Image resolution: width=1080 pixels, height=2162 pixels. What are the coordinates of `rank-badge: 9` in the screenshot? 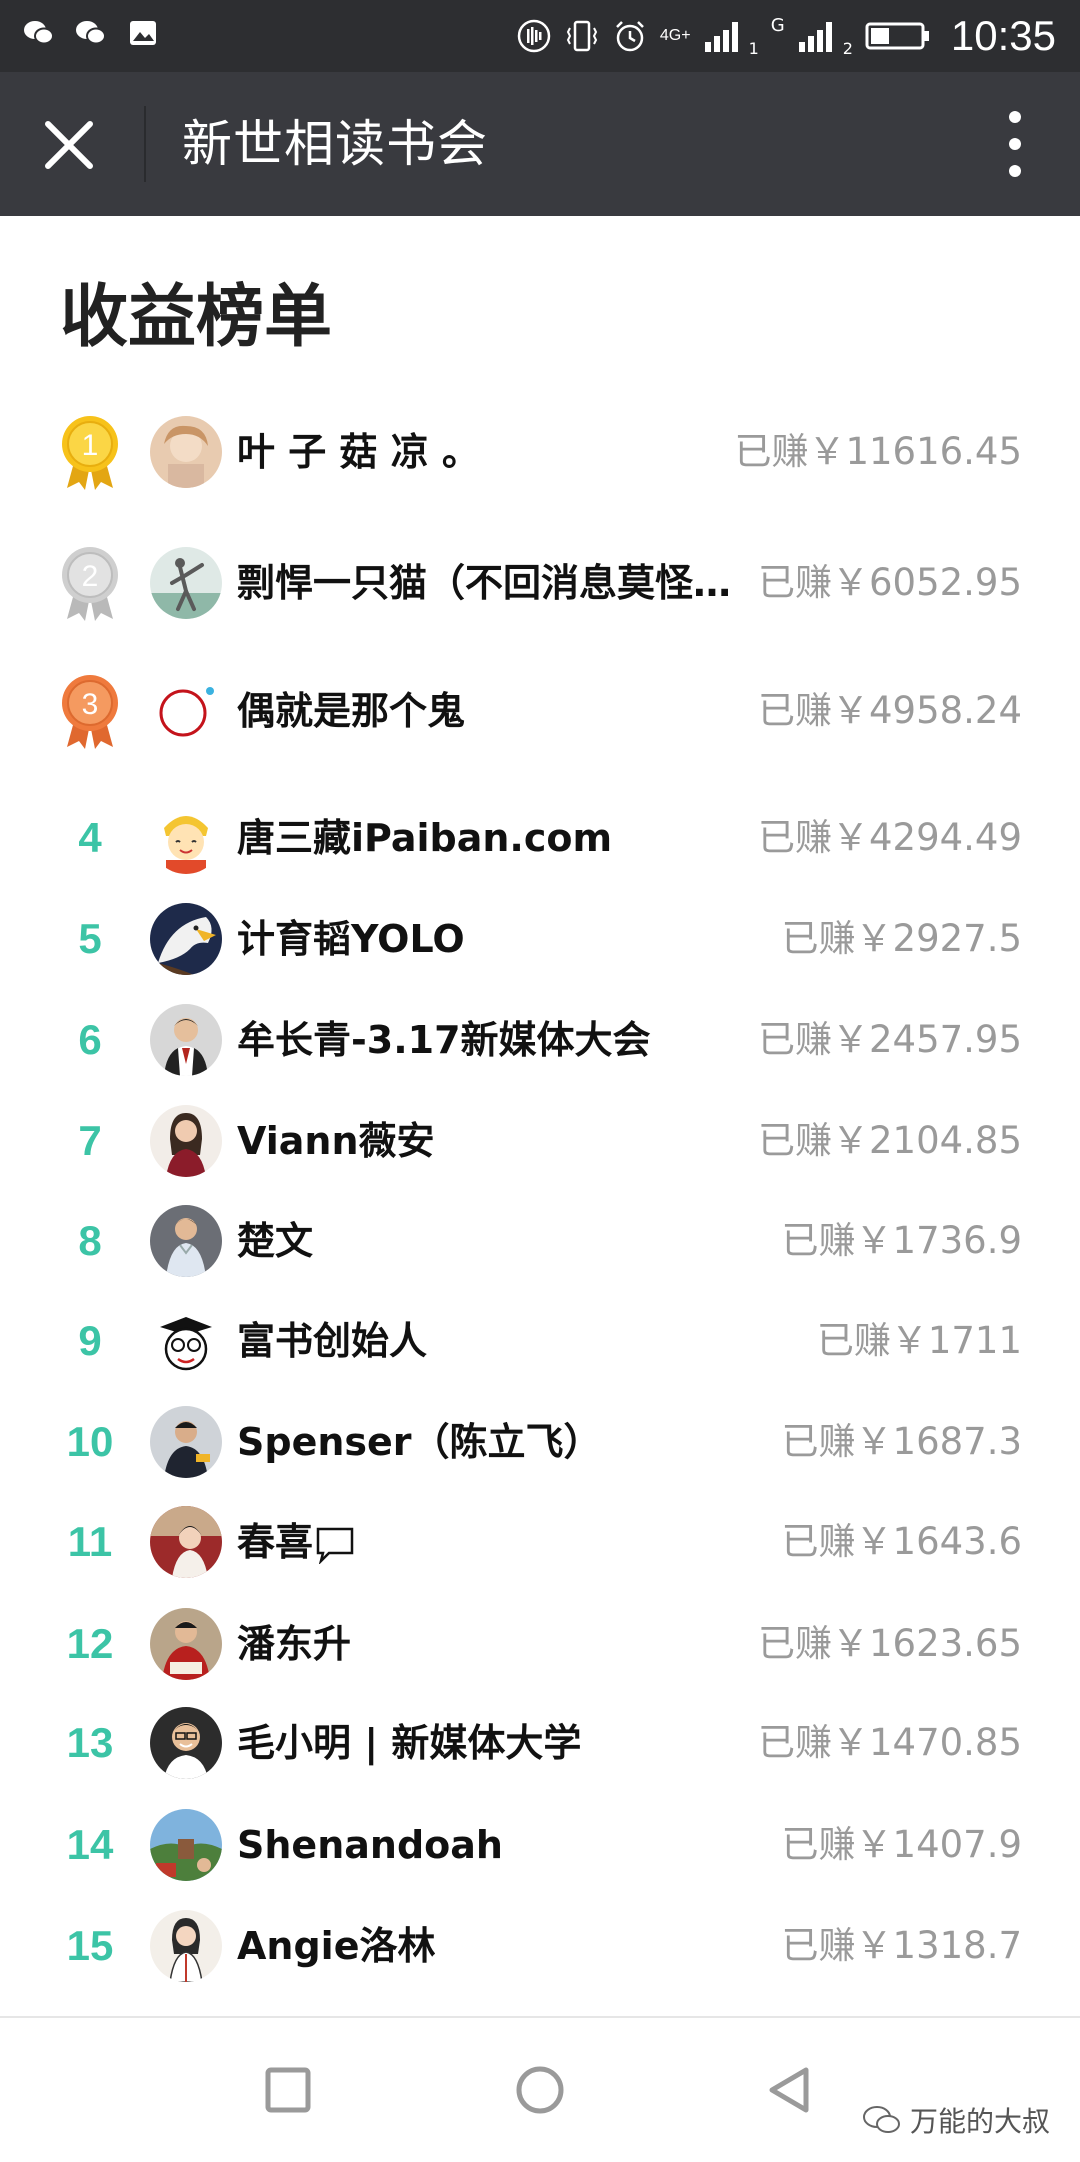 It's located at (90, 1341).